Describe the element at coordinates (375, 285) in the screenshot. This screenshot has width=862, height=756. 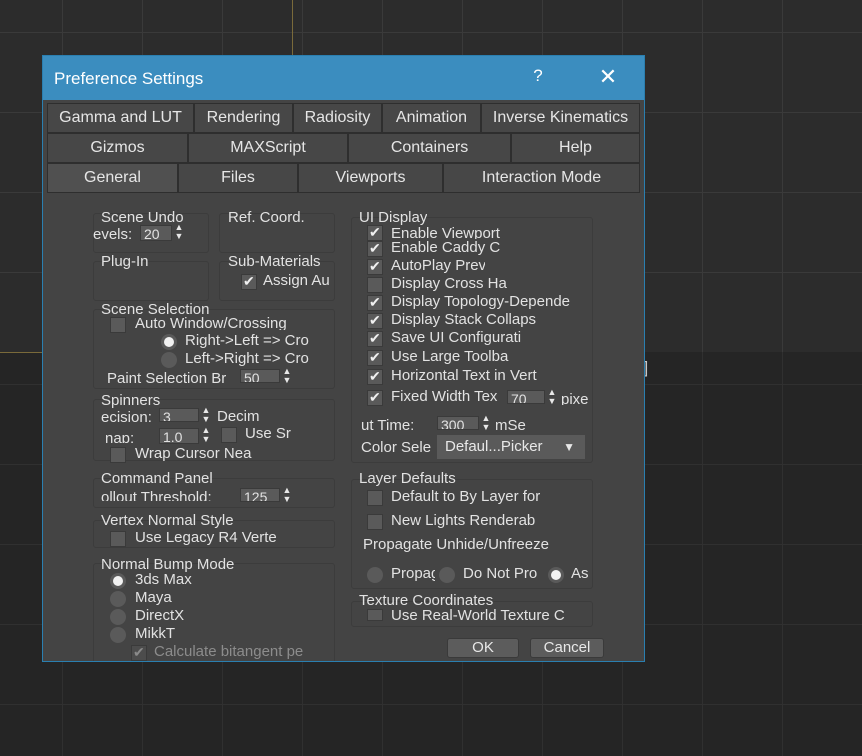
I see `cross-hair-checkbox` at that location.